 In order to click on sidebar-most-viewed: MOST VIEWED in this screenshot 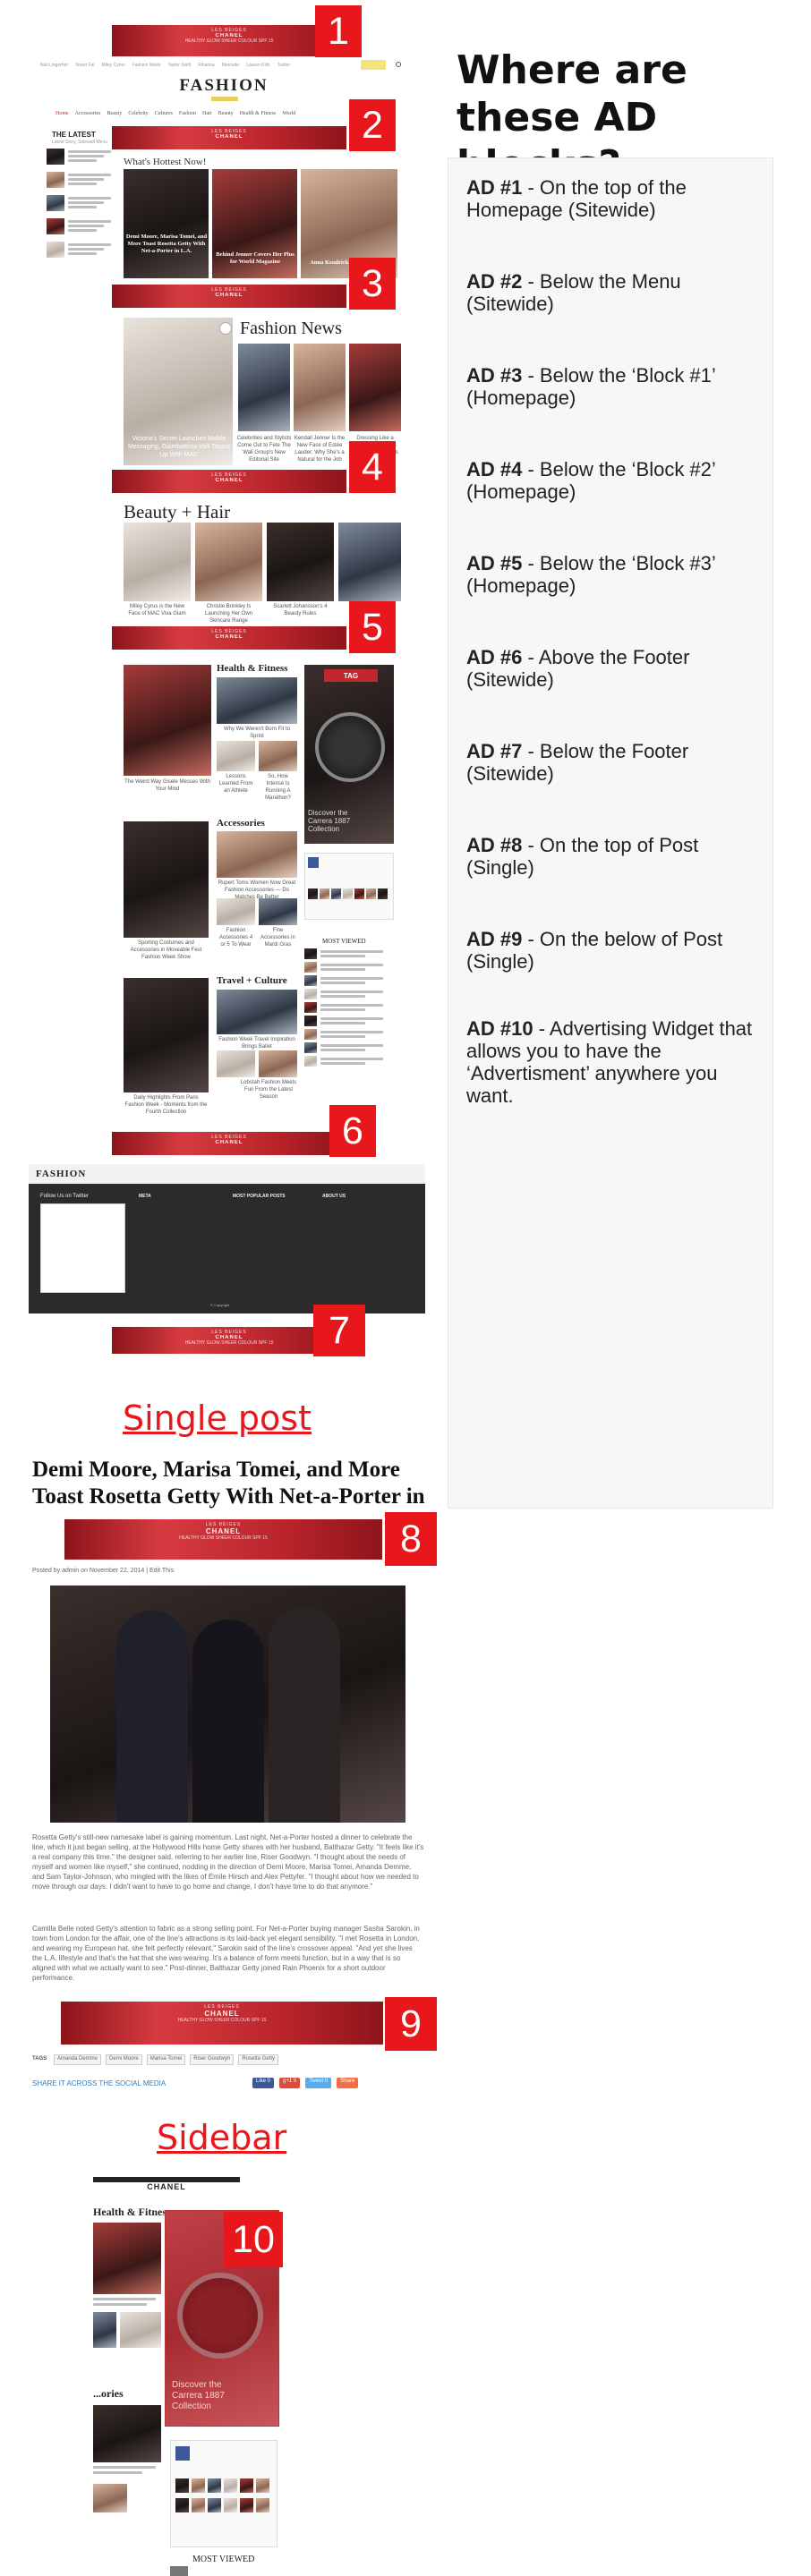, I will do `click(223, 2559)`.